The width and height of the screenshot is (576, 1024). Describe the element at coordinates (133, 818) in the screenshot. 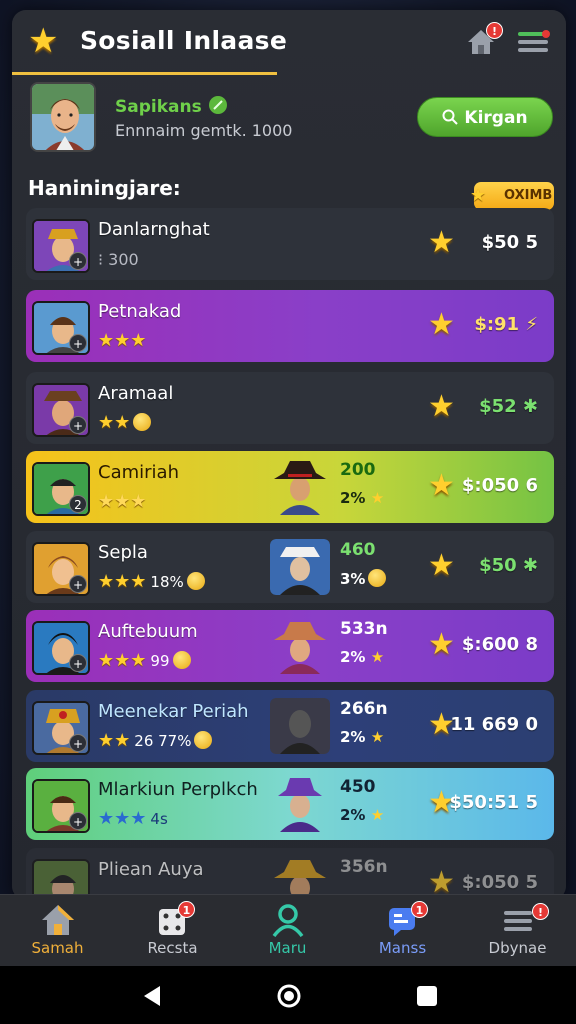

I see `player-stars: ★★★ 4s` at that location.